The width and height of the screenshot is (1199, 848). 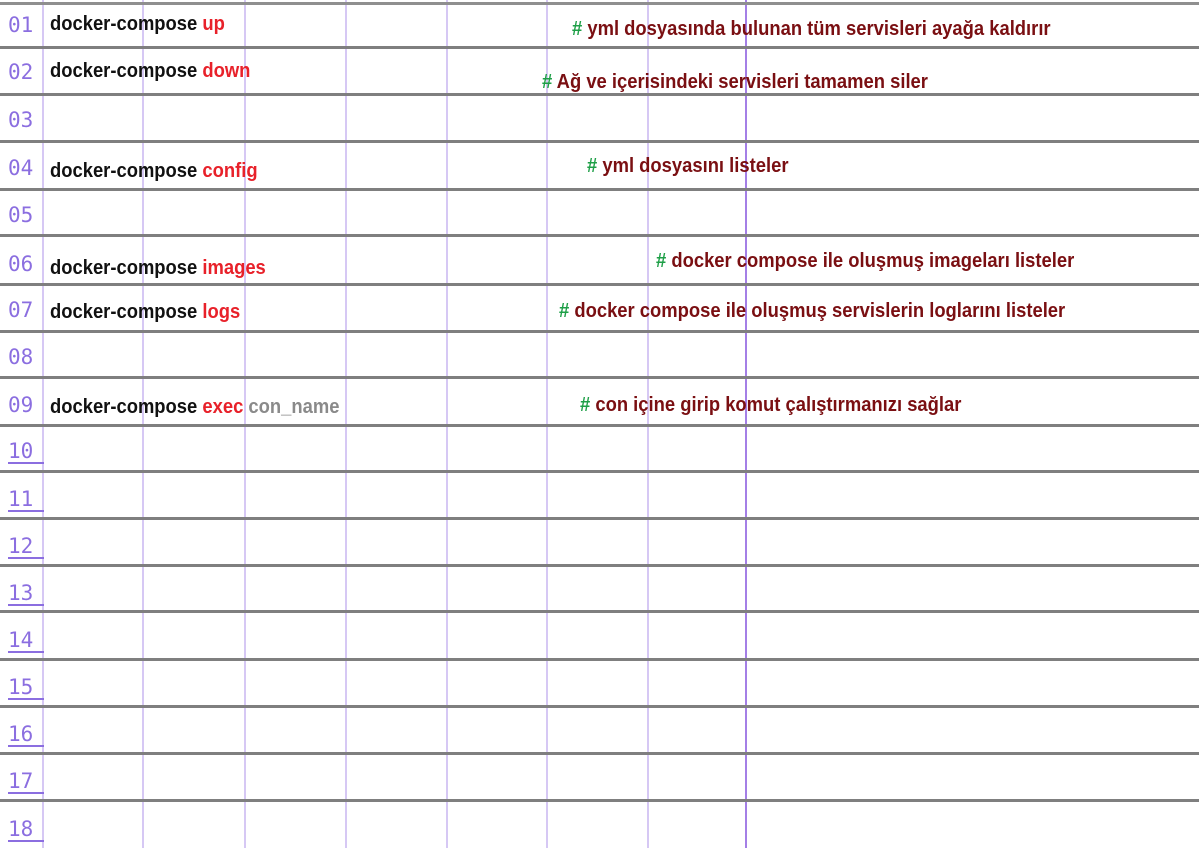 I want to click on command-verb: exec, so click(x=223, y=407).